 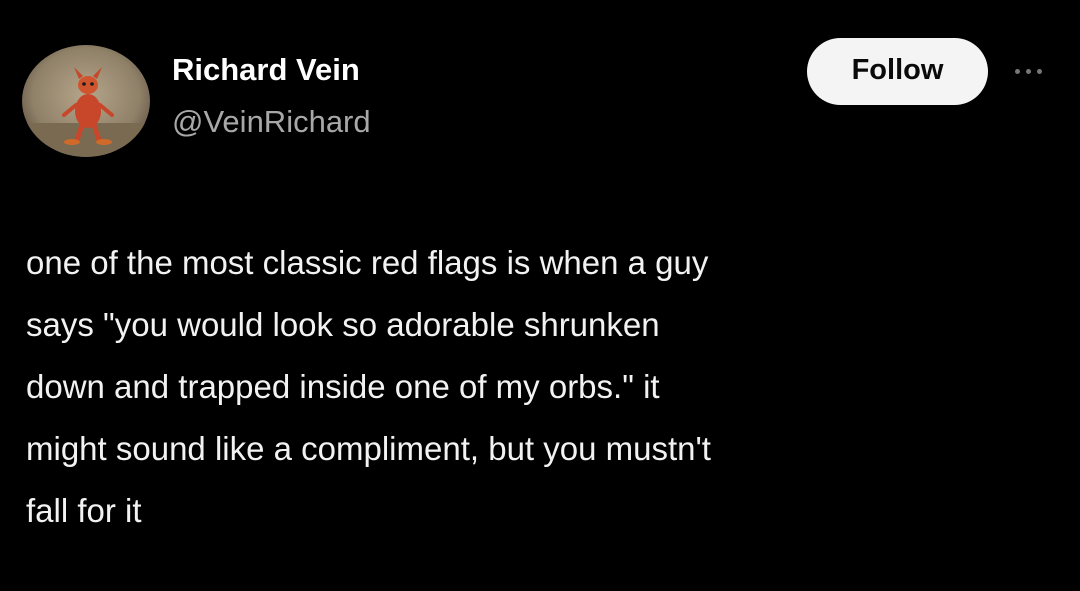 What do you see at coordinates (84, 510) in the screenshot?
I see `tweet-text-line: fall for it` at bounding box center [84, 510].